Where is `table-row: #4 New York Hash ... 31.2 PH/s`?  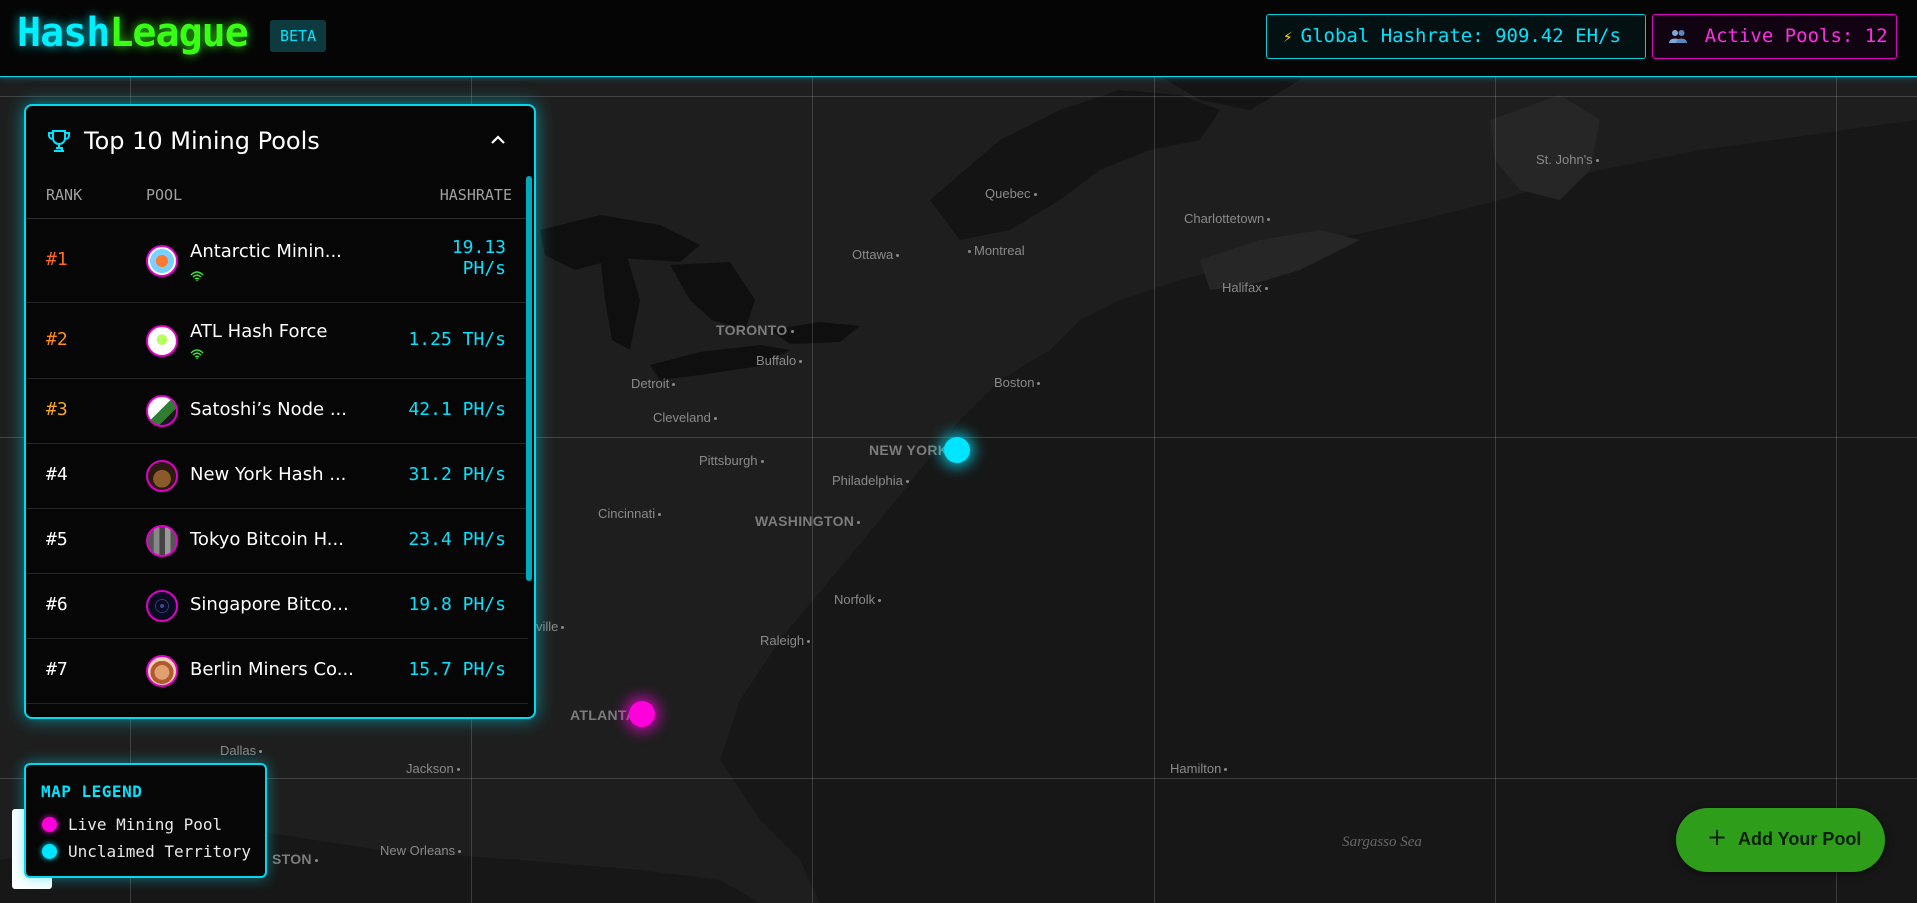 table-row: #4 New York Hash ... 31.2 PH/s is located at coordinates (277, 476).